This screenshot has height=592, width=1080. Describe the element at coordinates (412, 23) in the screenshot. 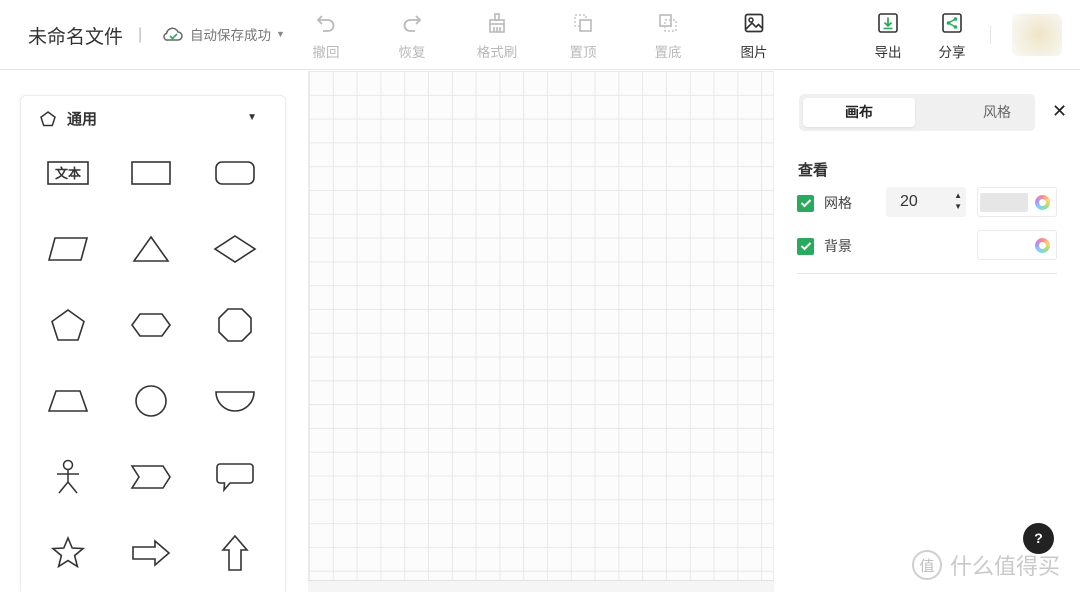

I see `redo-icon` at that location.